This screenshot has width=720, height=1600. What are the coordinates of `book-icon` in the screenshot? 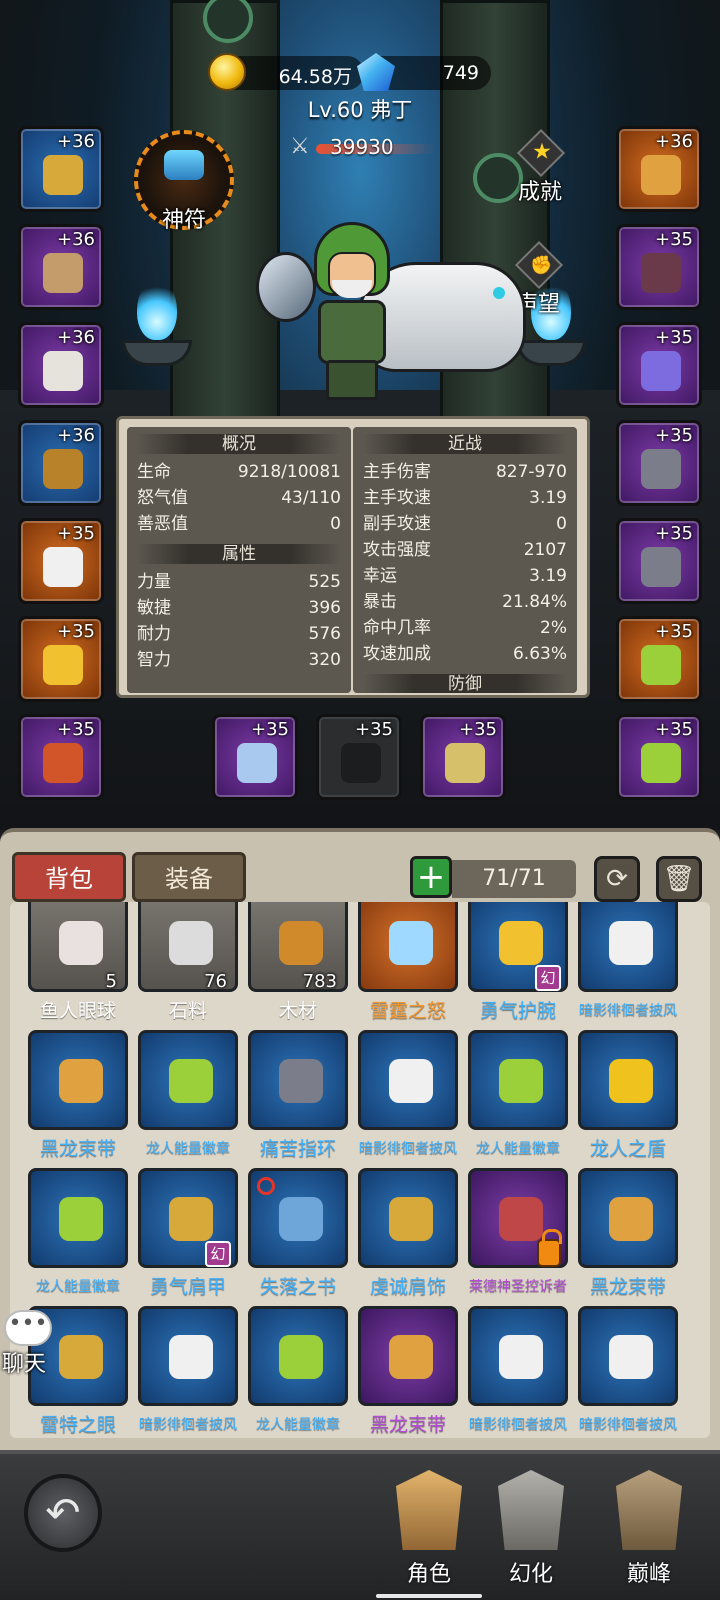 It's located at (301, 1219).